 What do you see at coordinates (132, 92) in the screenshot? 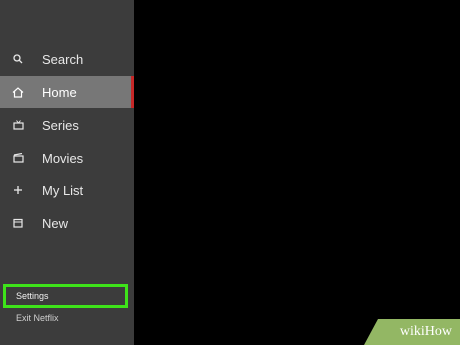
I see `active-indicator` at bounding box center [132, 92].